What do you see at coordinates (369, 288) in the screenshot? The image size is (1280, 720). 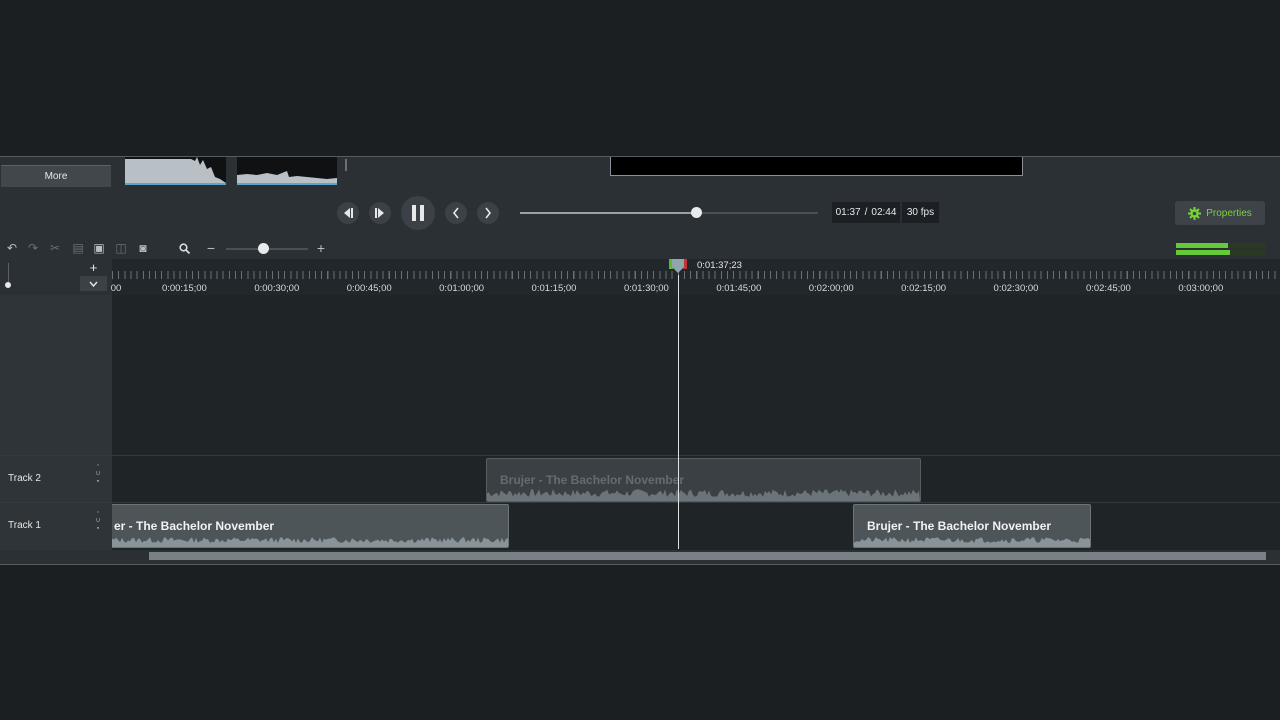 I see `ruler-tick-label: 0:00:45;00` at bounding box center [369, 288].